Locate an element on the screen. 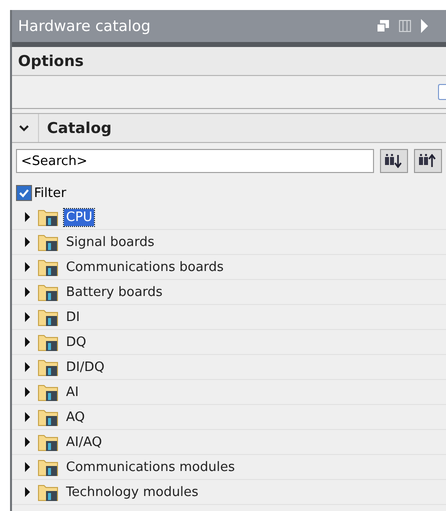  tree-item: AI/AQ is located at coordinates (84, 442).